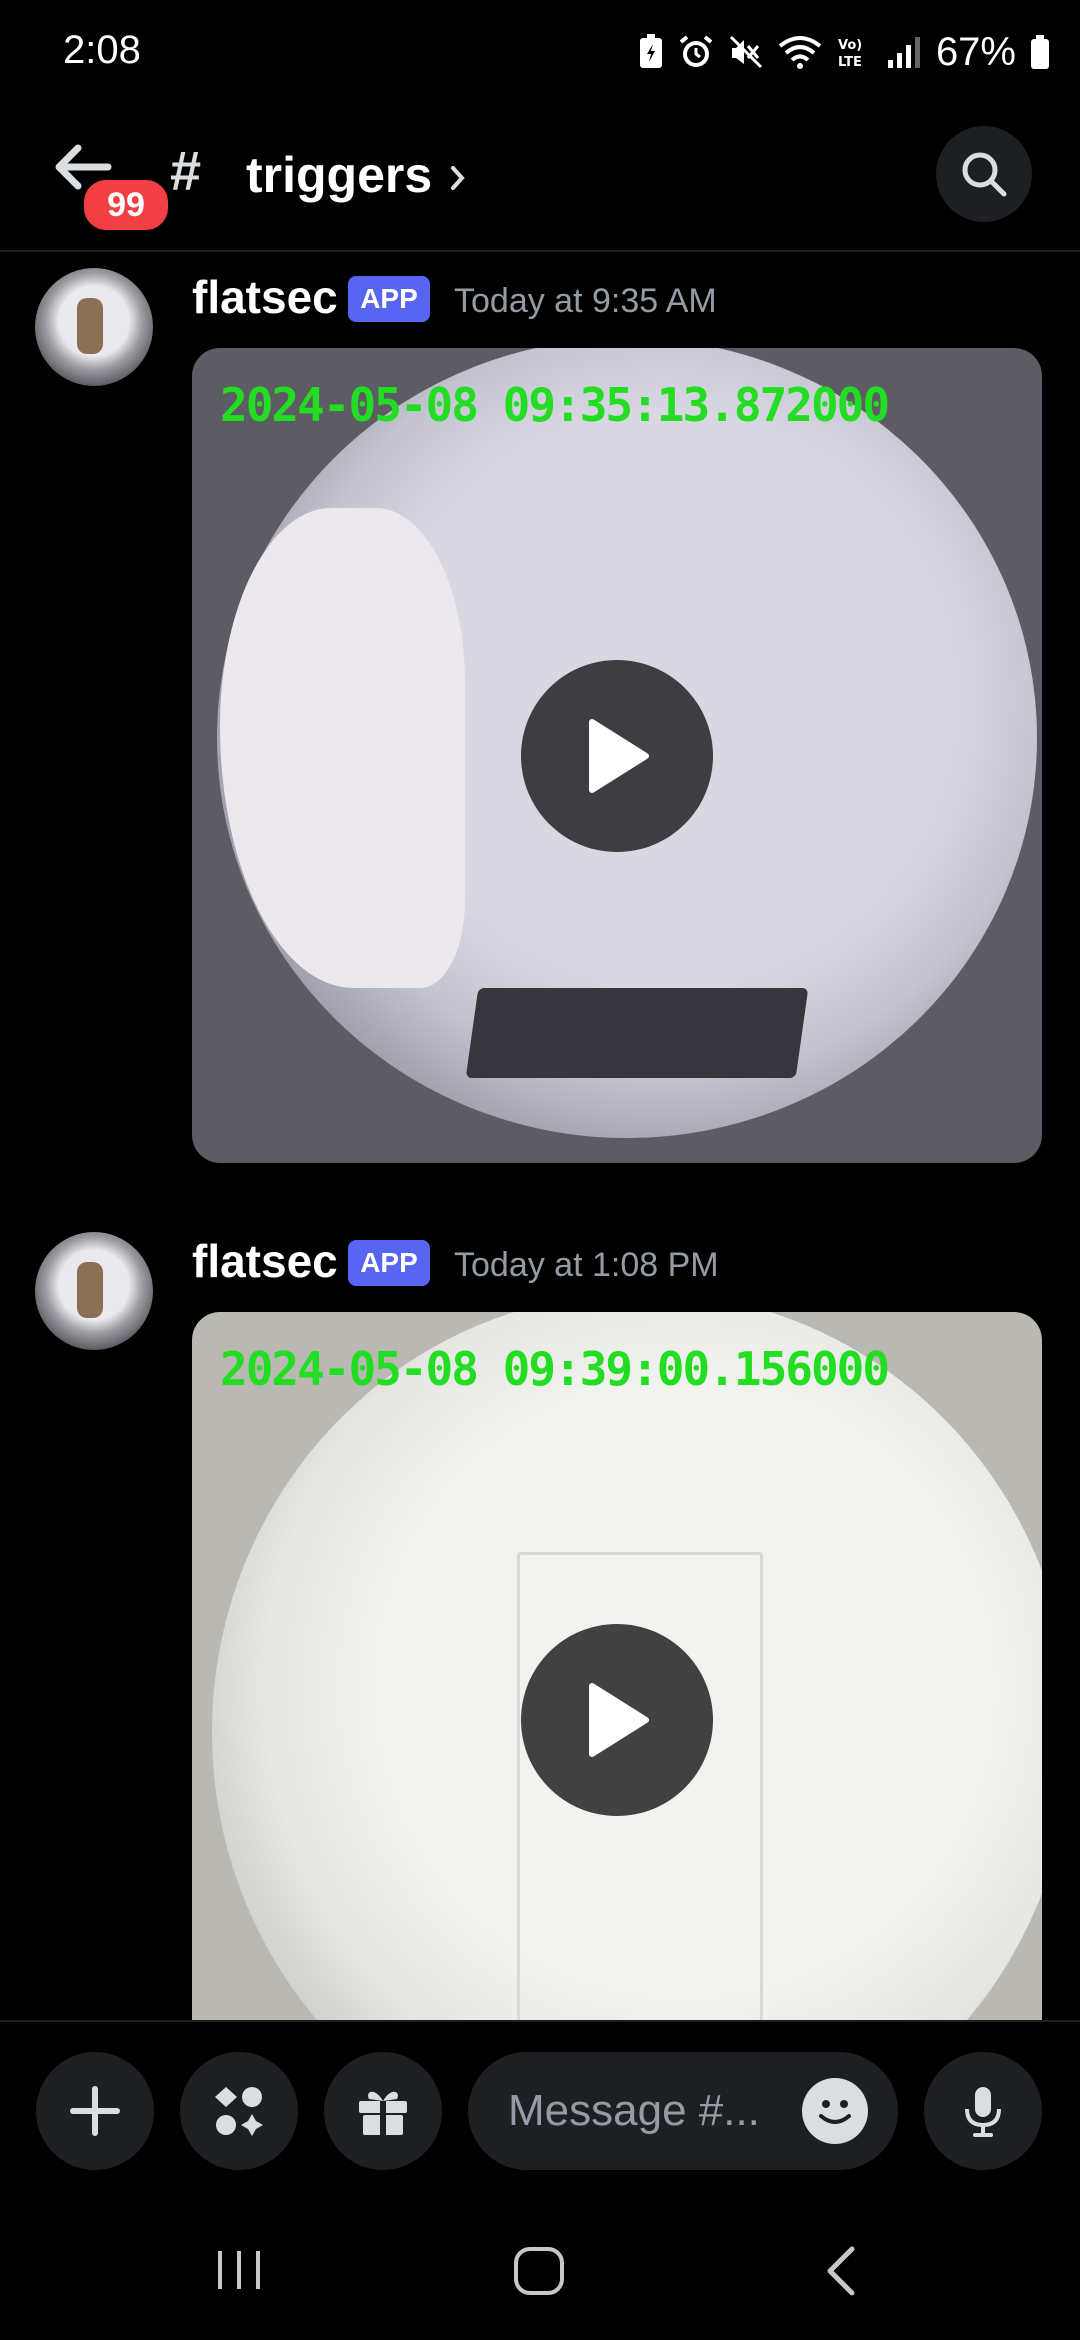 The width and height of the screenshot is (1080, 2340). What do you see at coordinates (1040, 52) in the screenshot?
I see `battery-icon` at bounding box center [1040, 52].